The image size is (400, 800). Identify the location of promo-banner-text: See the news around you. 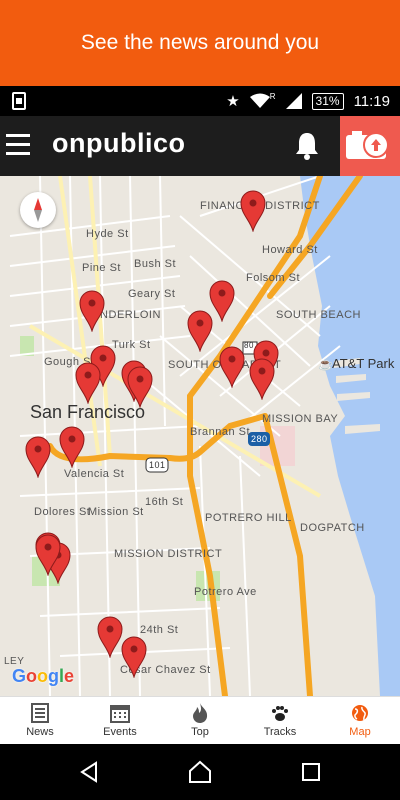
(200, 42).